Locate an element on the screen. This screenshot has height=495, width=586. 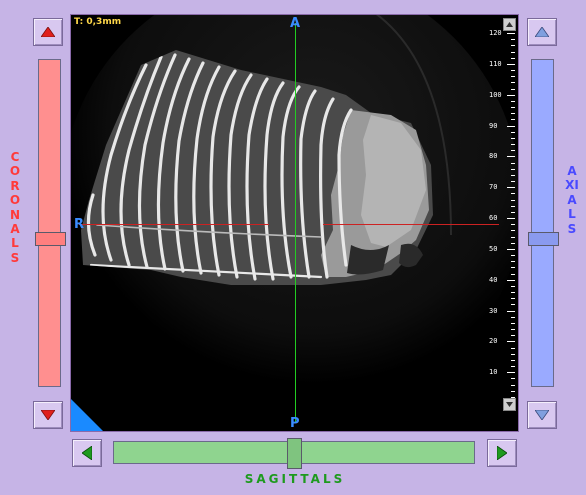
axial-slider-thumb is located at coordinates (543, 238).